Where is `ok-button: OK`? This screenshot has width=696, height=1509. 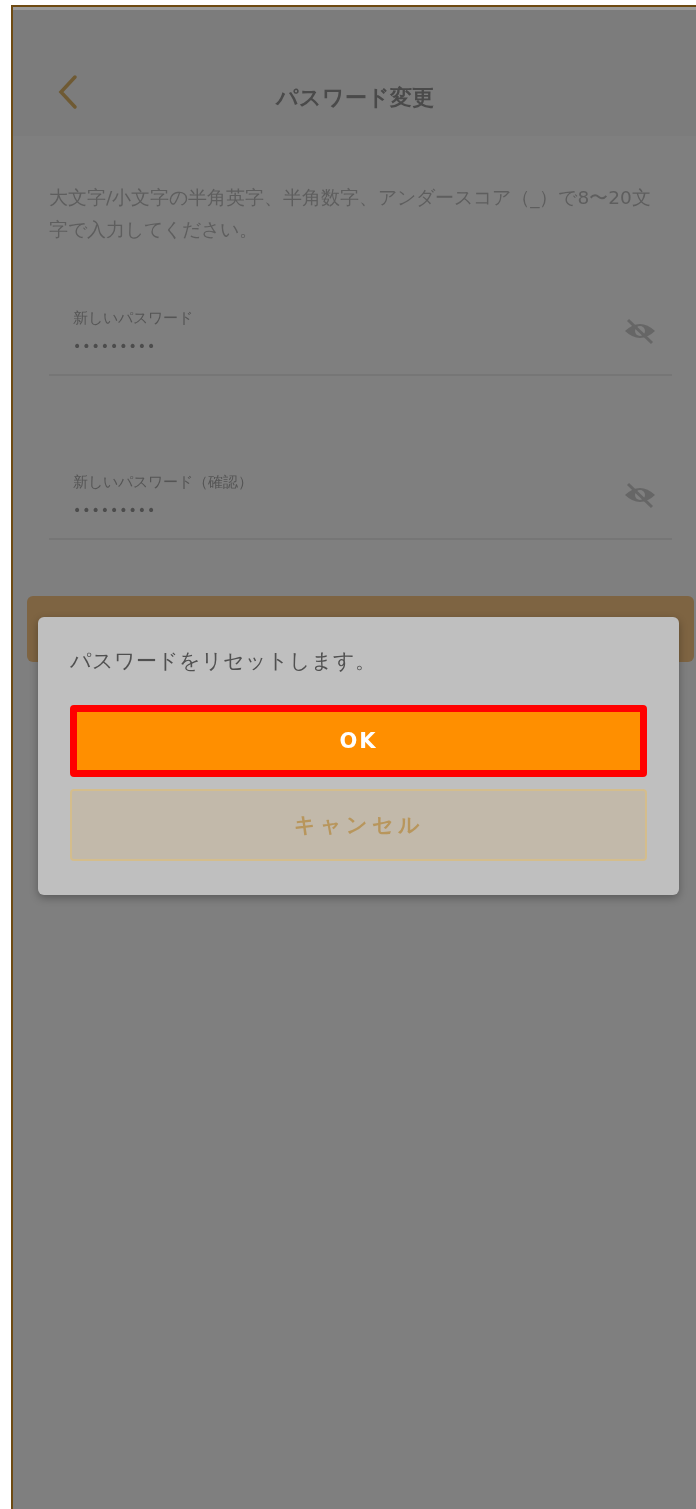
ok-button: OK is located at coordinates (358, 741).